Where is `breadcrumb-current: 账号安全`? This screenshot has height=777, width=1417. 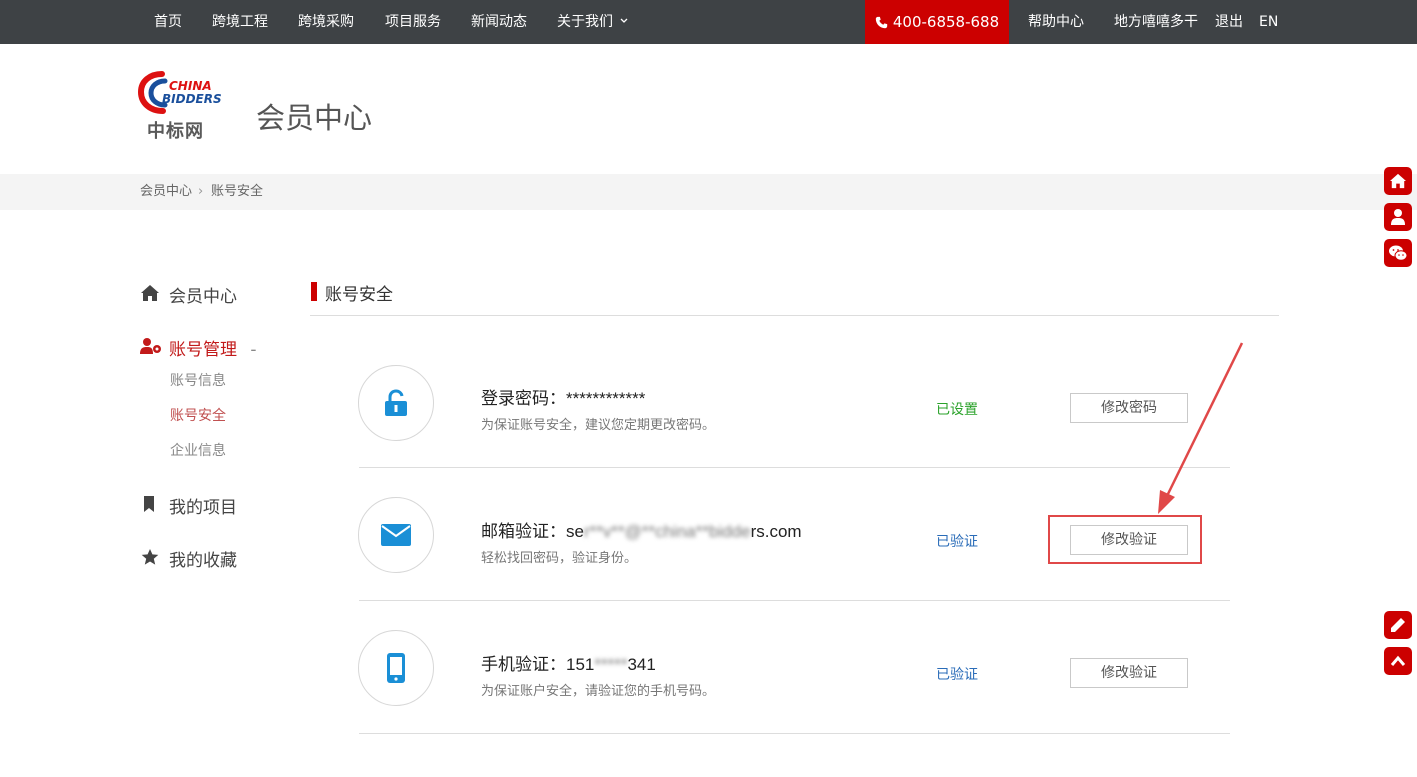 breadcrumb-current: 账号安全 is located at coordinates (237, 191).